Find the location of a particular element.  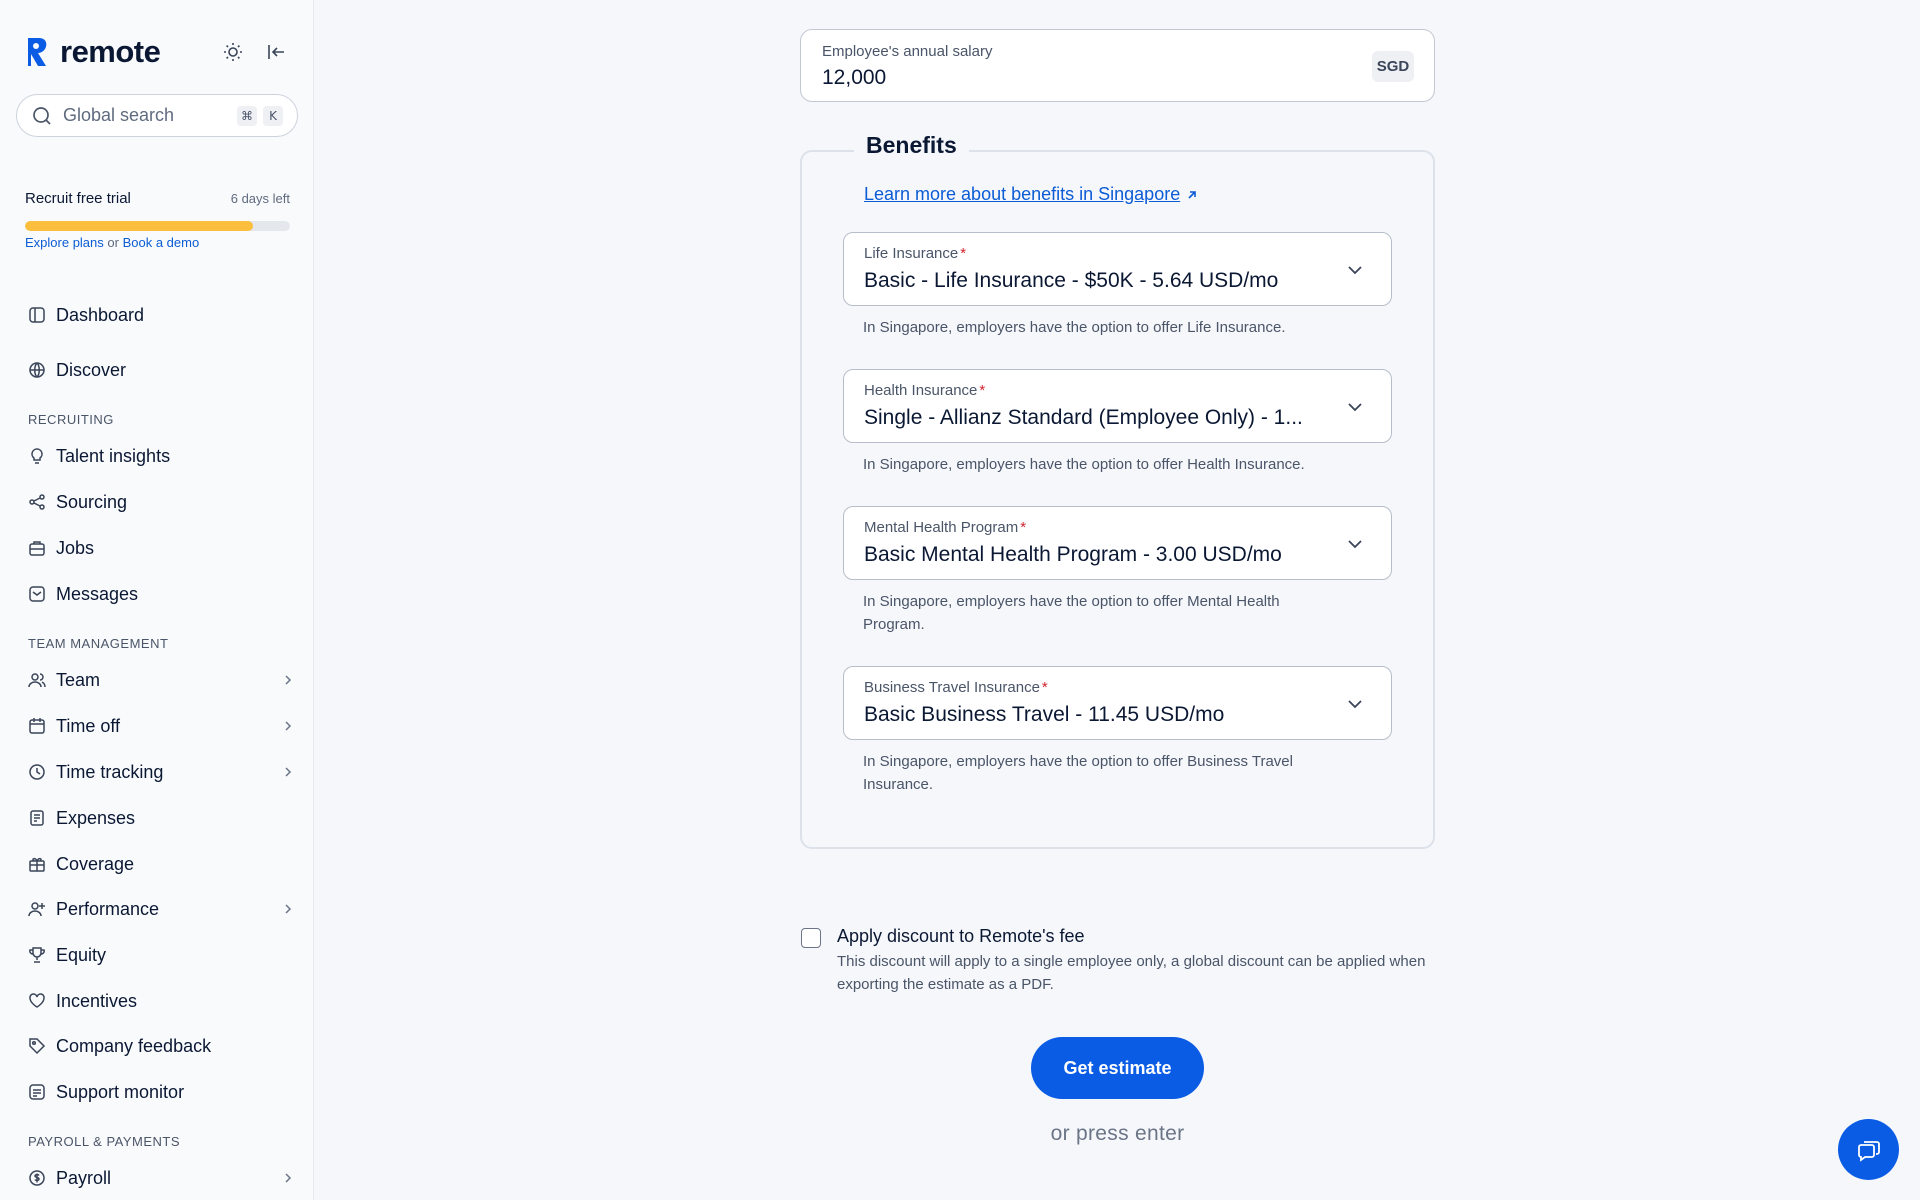

share-nodes-icon is located at coordinates (37, 502).